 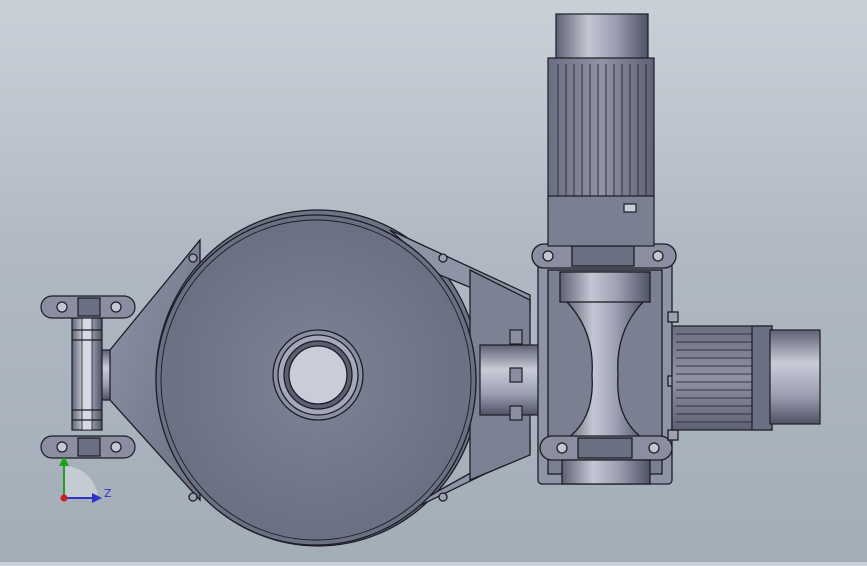 I want to click on triad-z-label: Z, so click(x=108, y=493).